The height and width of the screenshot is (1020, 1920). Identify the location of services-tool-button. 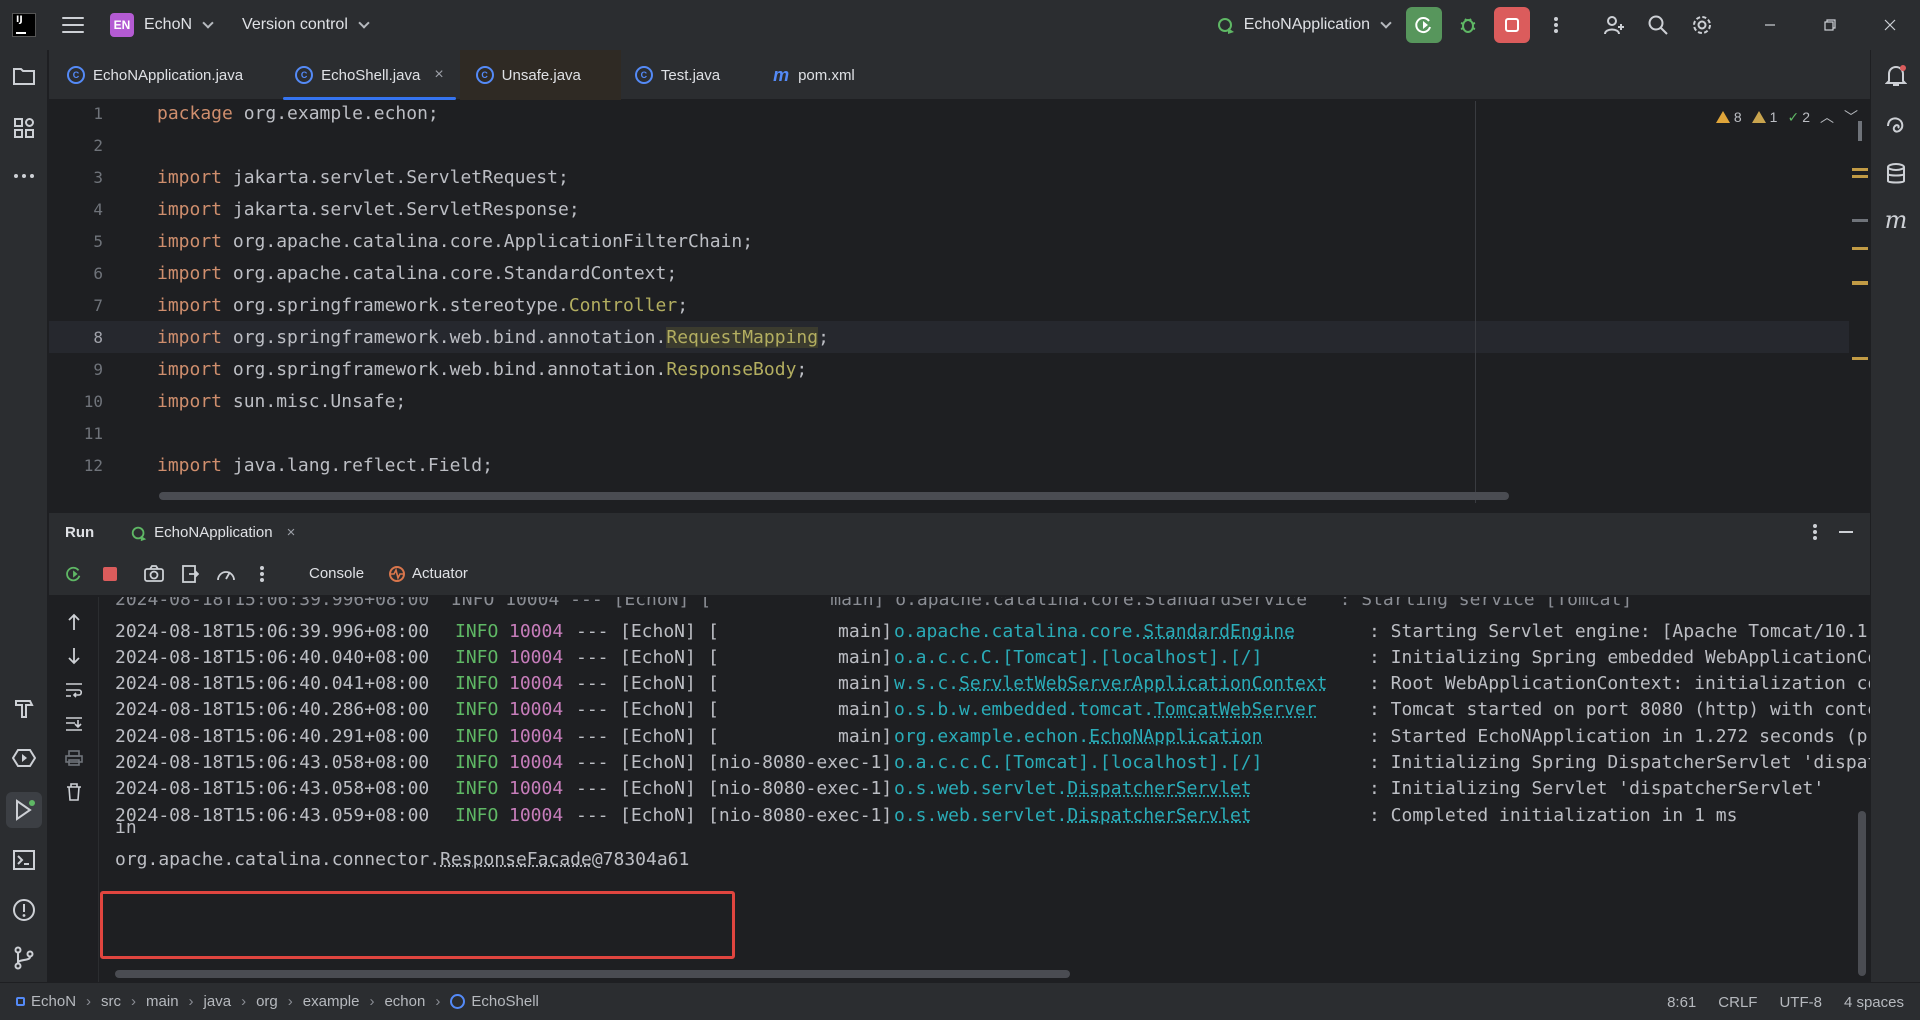
(24, 758).